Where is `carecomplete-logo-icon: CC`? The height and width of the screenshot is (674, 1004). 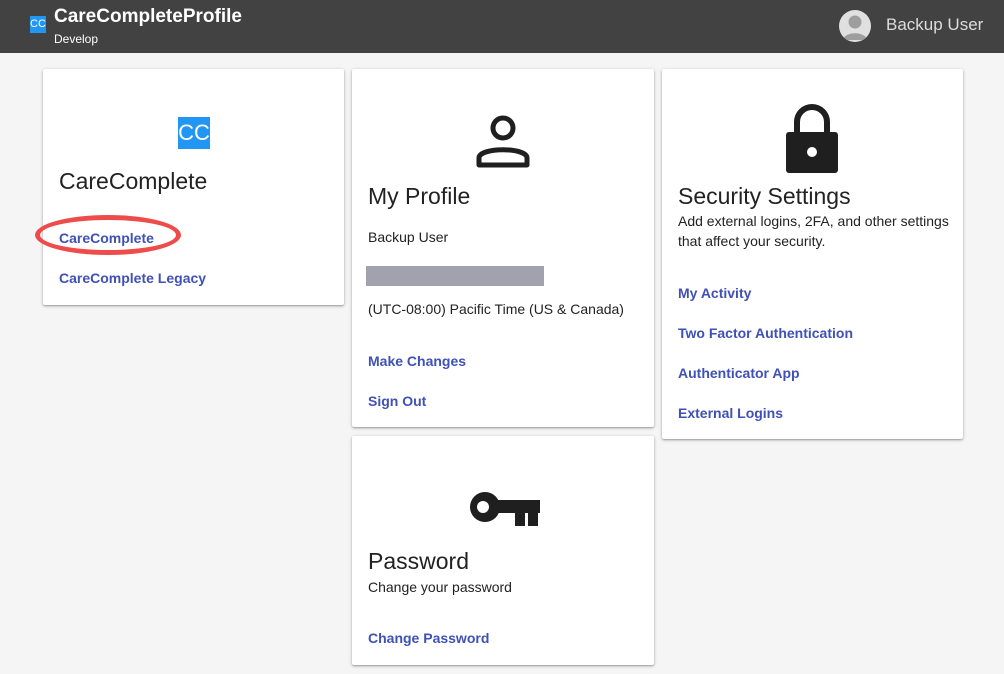 carecomplete-logo-icon: CC is located at coordinates (194, 133).